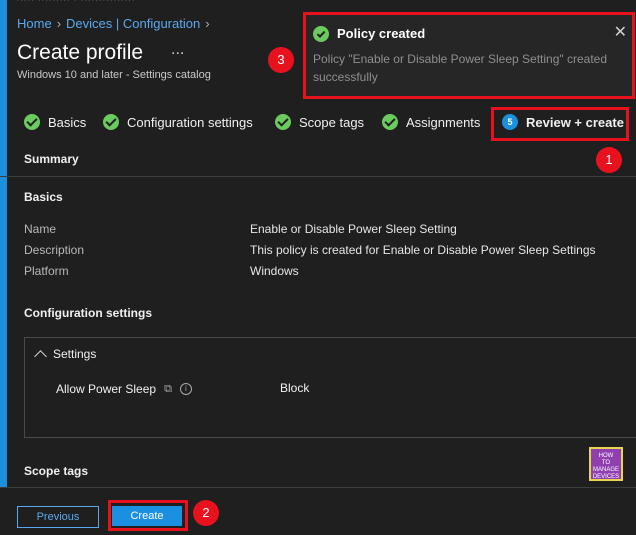  I want to click on breadcrumb-devices-link: Devices | Configuration, so click(133, 23).